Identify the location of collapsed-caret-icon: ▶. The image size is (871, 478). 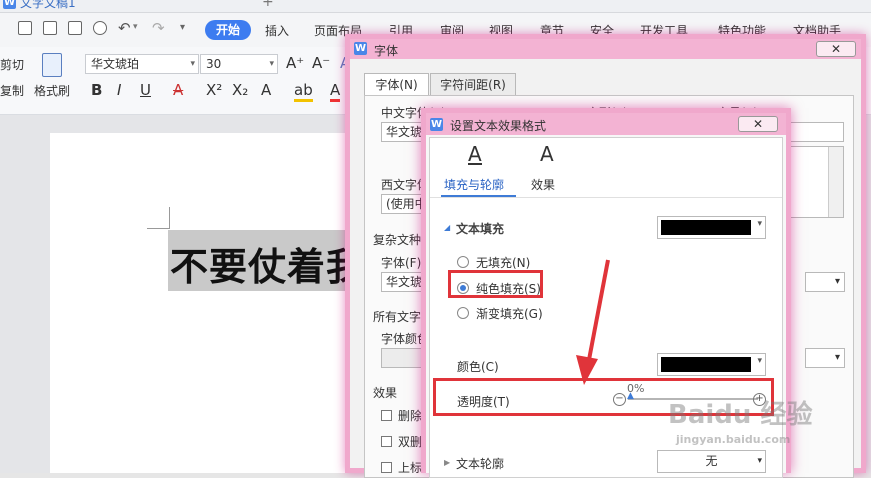
(447, 462).